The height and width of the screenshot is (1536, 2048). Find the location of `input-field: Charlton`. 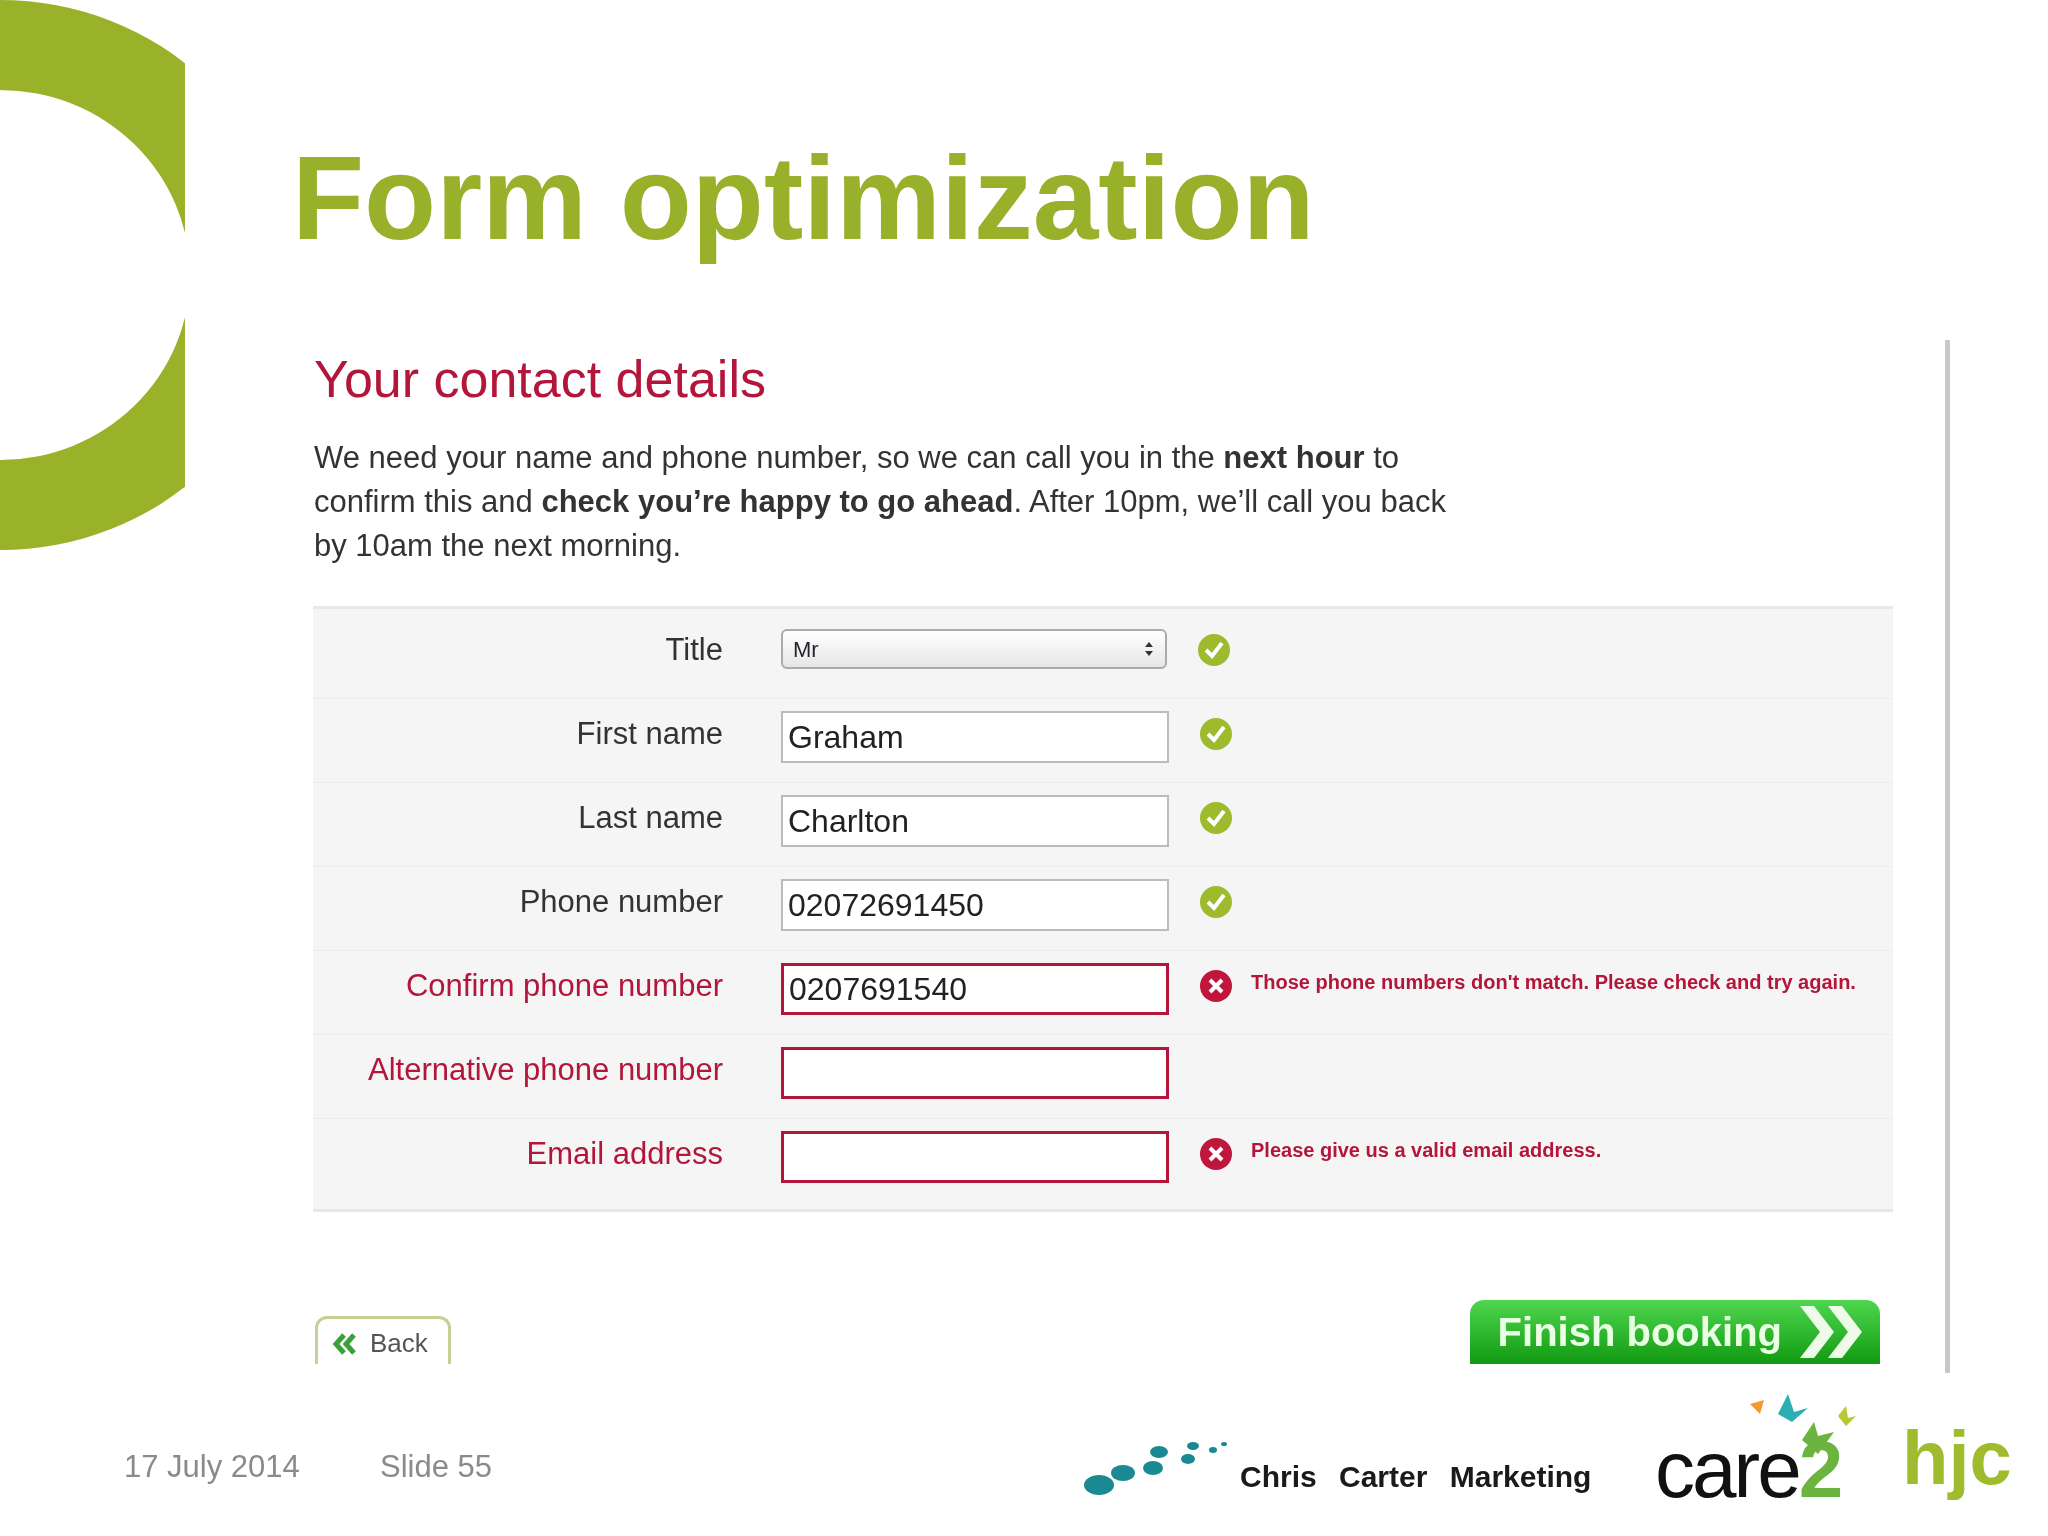

input-field: Charlton is located at coordinates (975, 821).